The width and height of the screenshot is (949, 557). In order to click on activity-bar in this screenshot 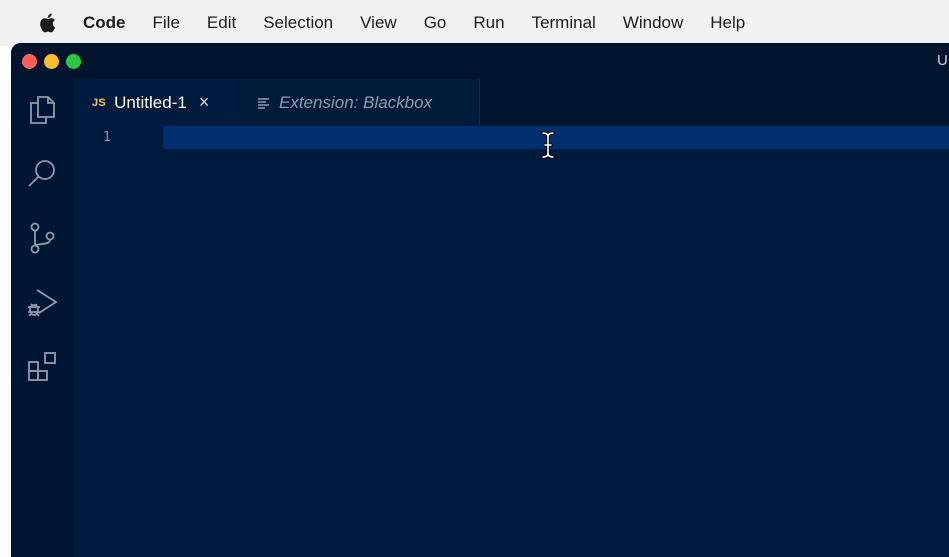, I will do `click(42, 318)`.